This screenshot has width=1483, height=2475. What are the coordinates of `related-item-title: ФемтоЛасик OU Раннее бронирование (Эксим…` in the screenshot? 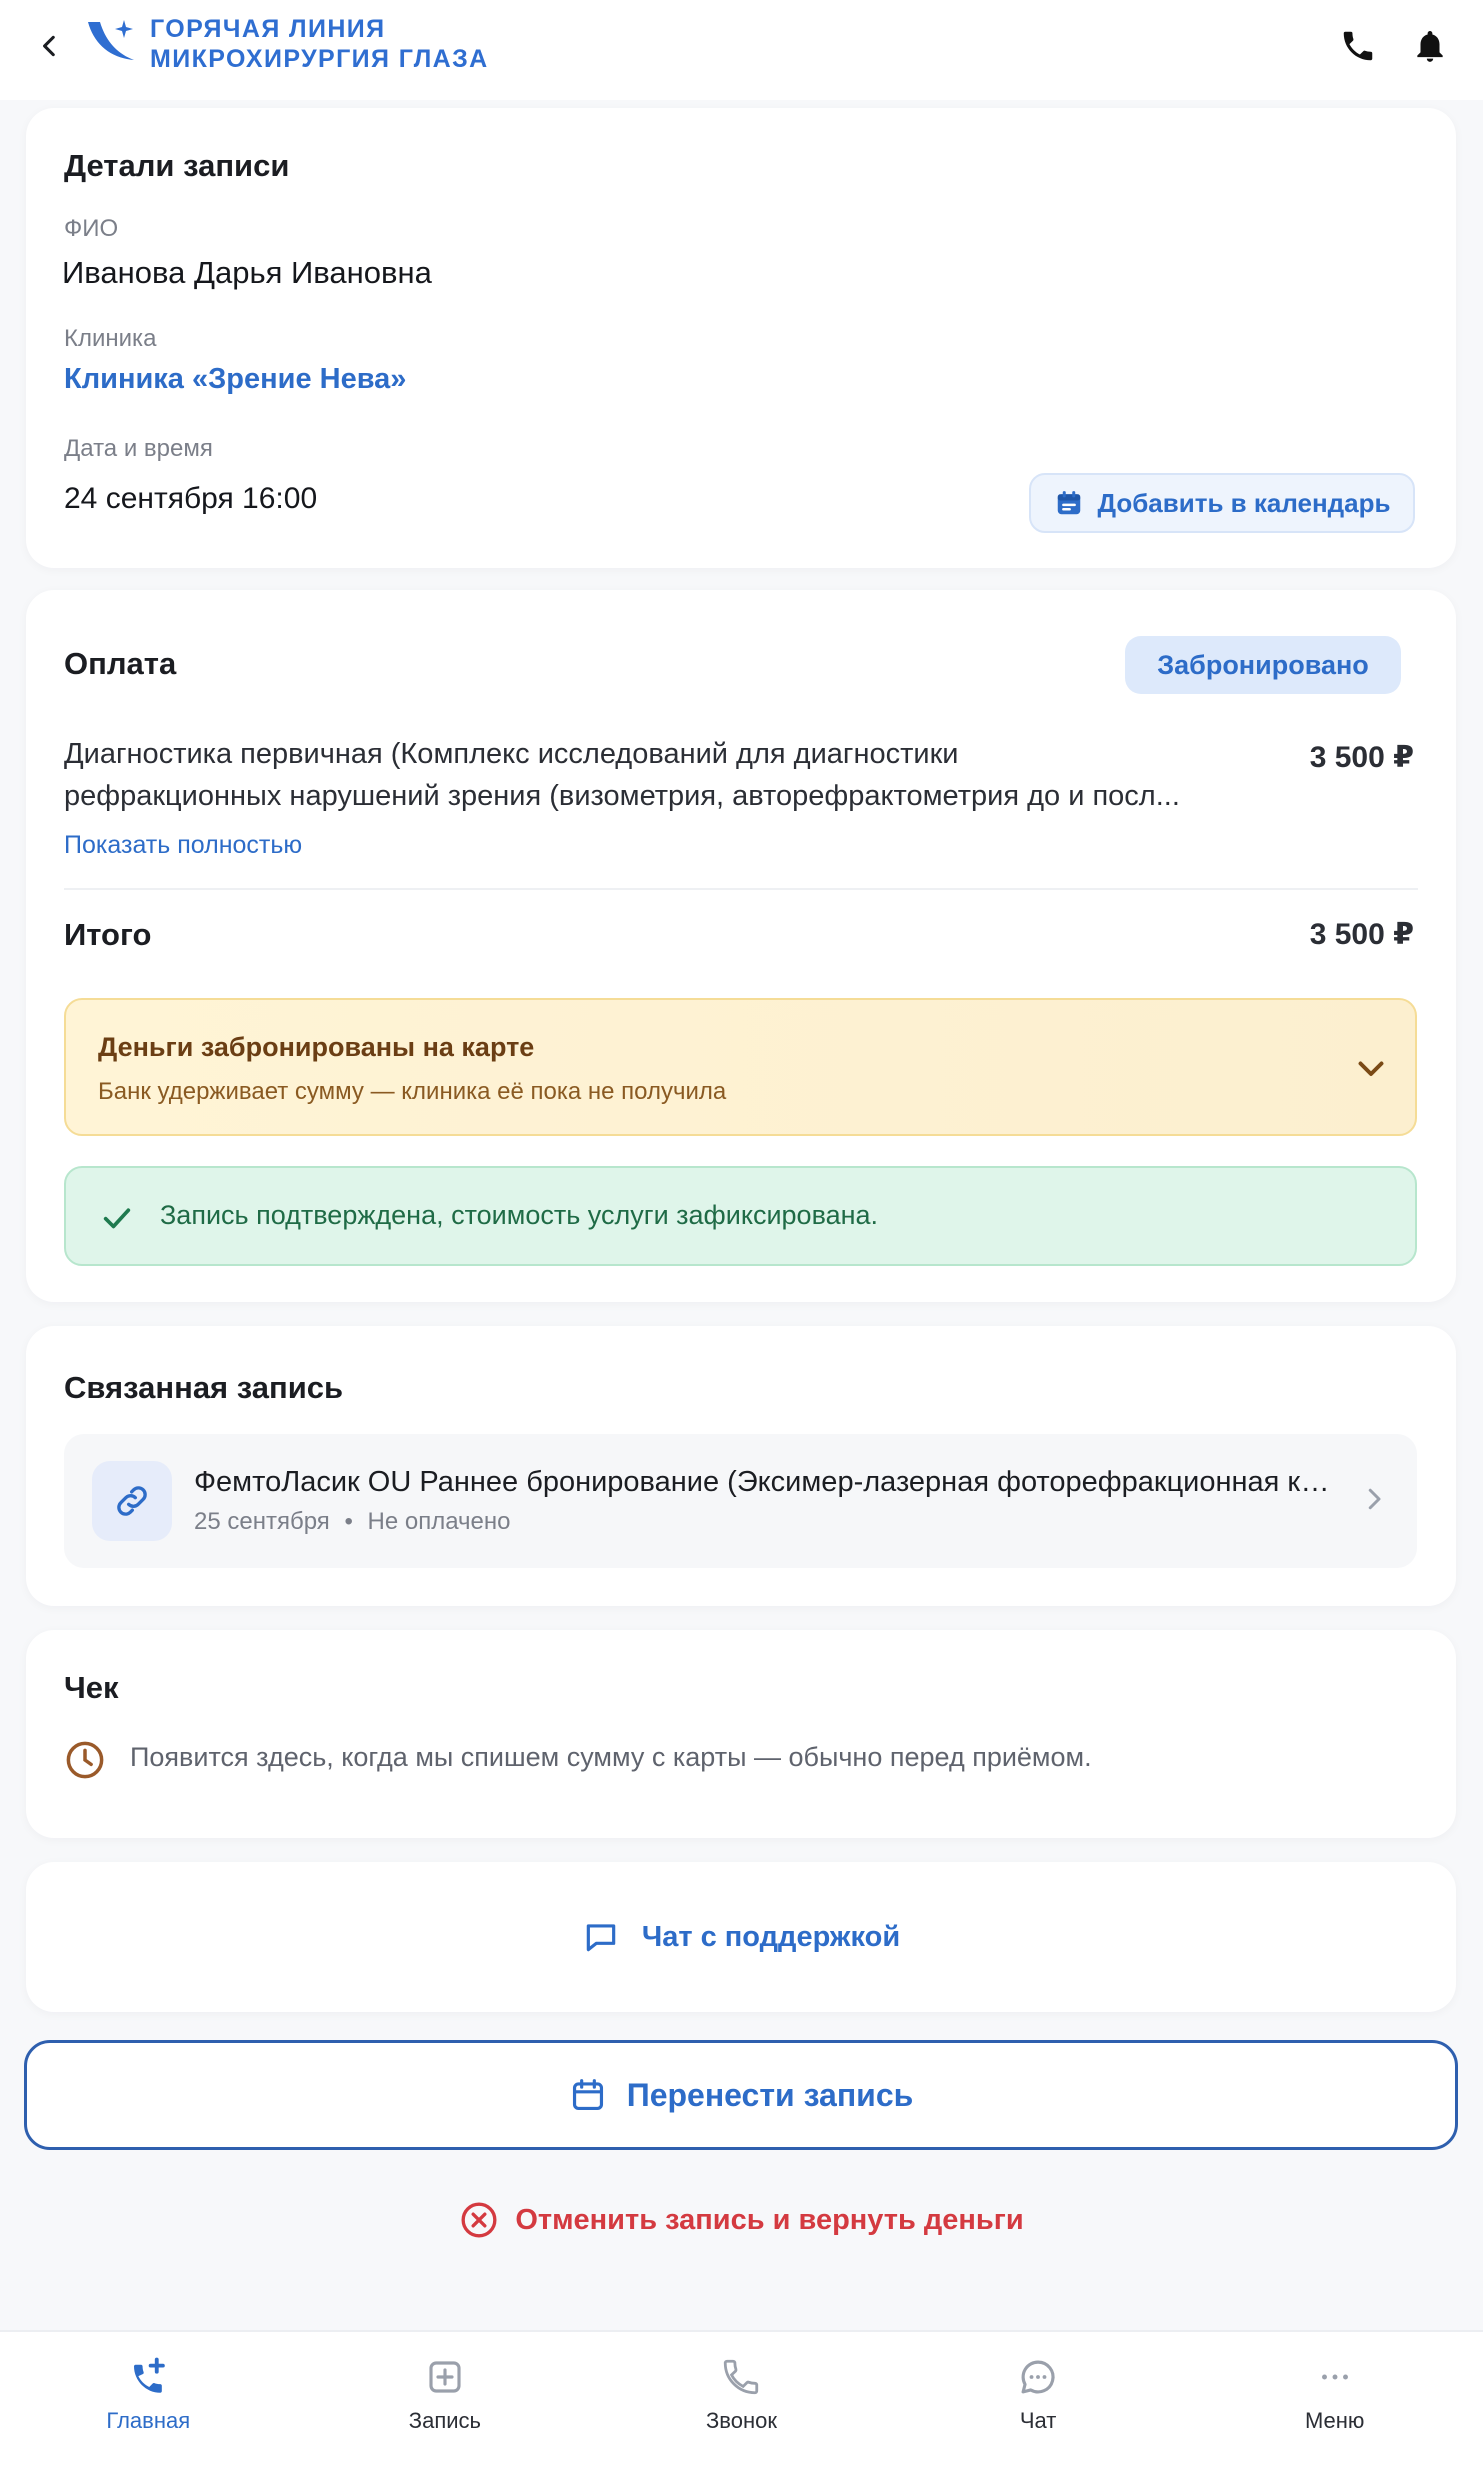 It's located at (764, 1482).